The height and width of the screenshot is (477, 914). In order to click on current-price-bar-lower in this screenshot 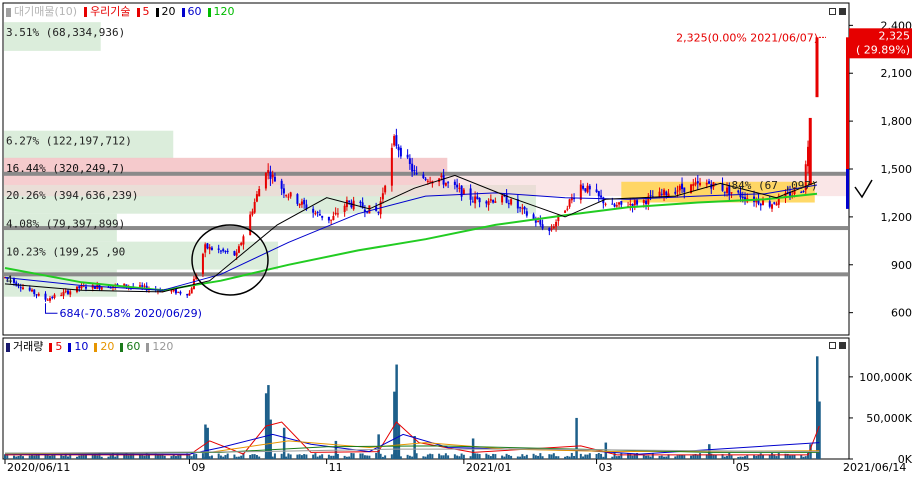, I will do `click(847, 189)`.